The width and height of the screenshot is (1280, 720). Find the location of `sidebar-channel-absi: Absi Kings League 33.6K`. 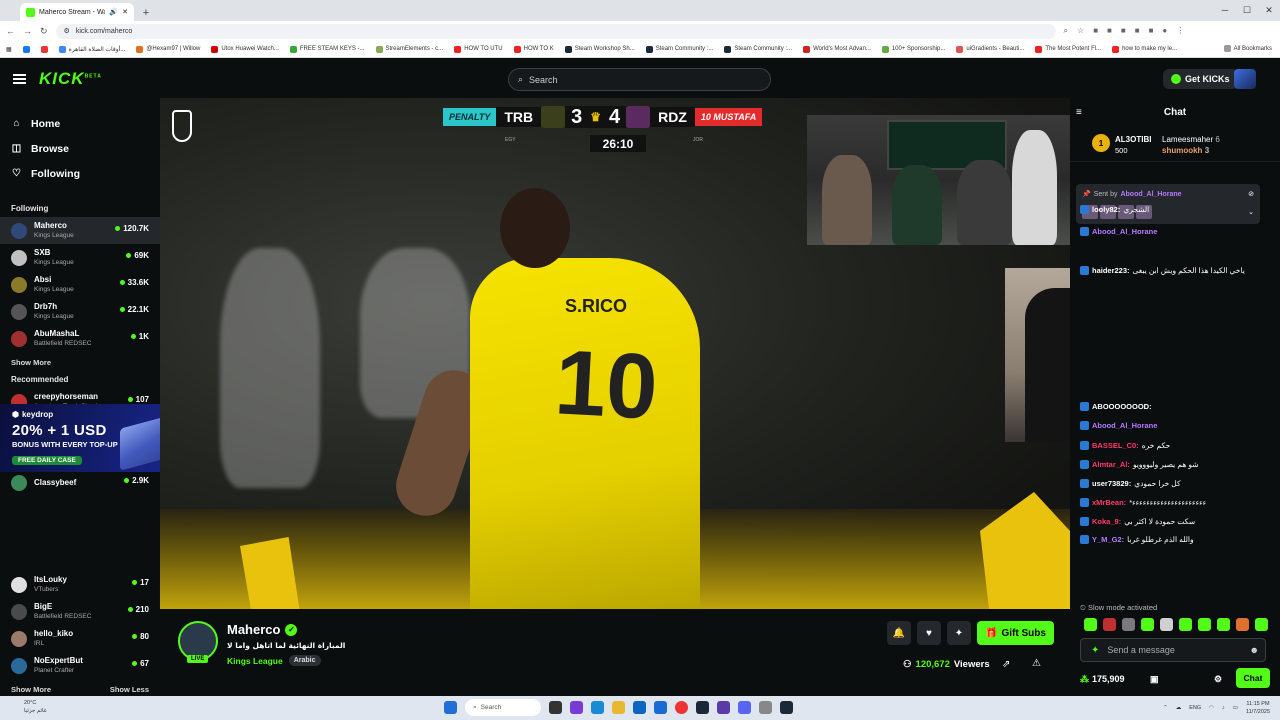

sidebar-channel-absi: Absi Kings League 33.6K is located at coordinates (80, 284).